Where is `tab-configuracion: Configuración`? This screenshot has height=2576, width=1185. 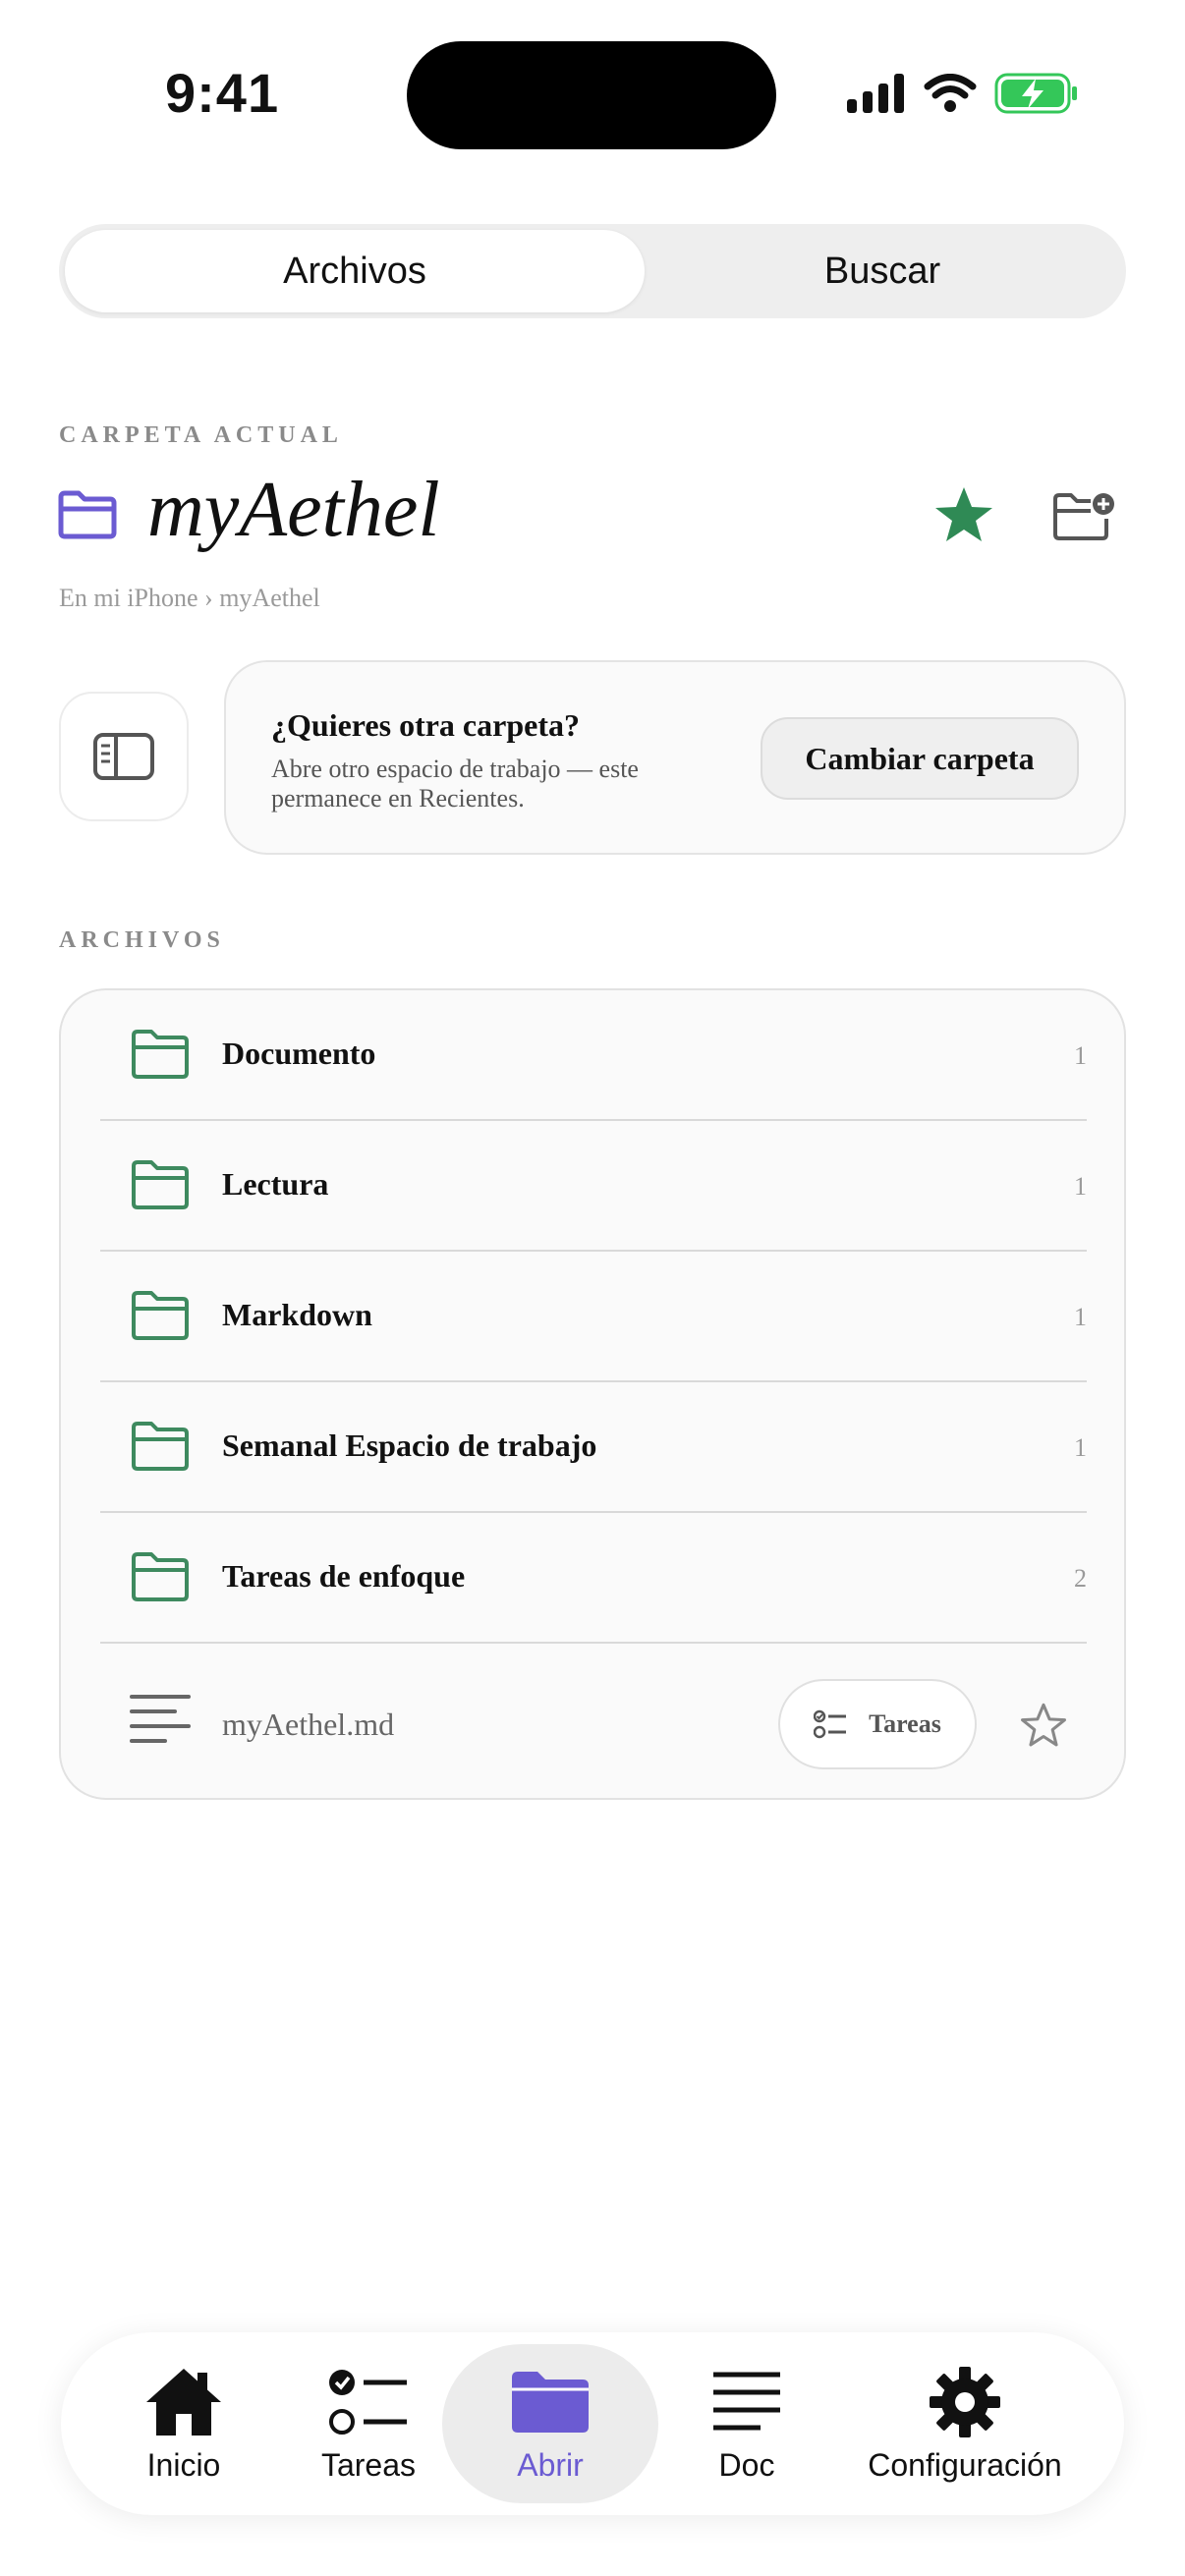 tab-configuracion: Configuración is located at coordinates (965, 2423).